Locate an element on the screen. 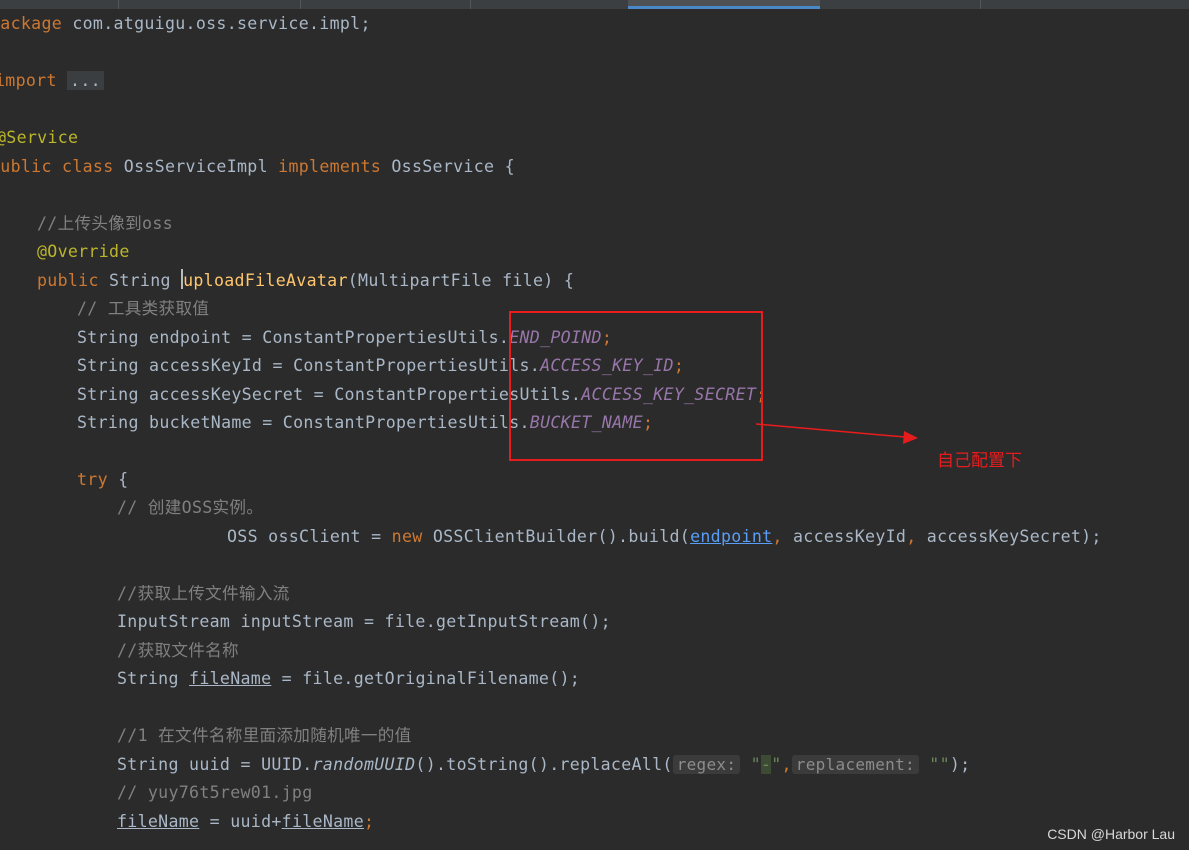  annotation-note: 自己配置下 is located at coordinates (979, 461).